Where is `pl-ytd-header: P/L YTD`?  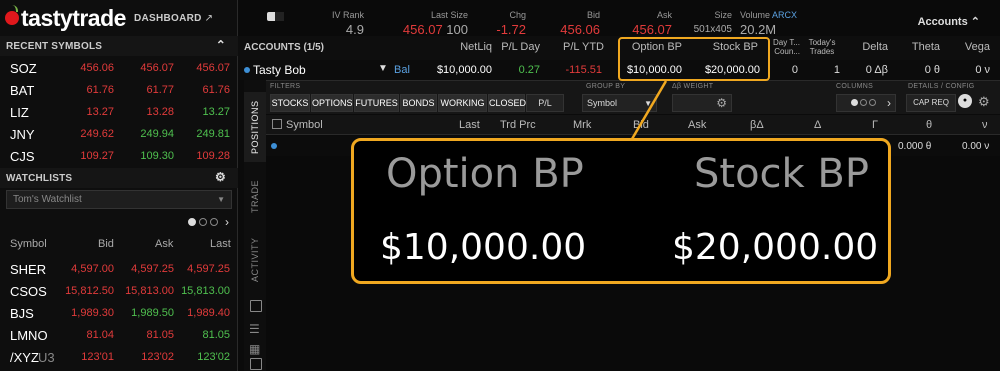
pl-ytd-header: P/L YTD is located at coordinates (577, 47).